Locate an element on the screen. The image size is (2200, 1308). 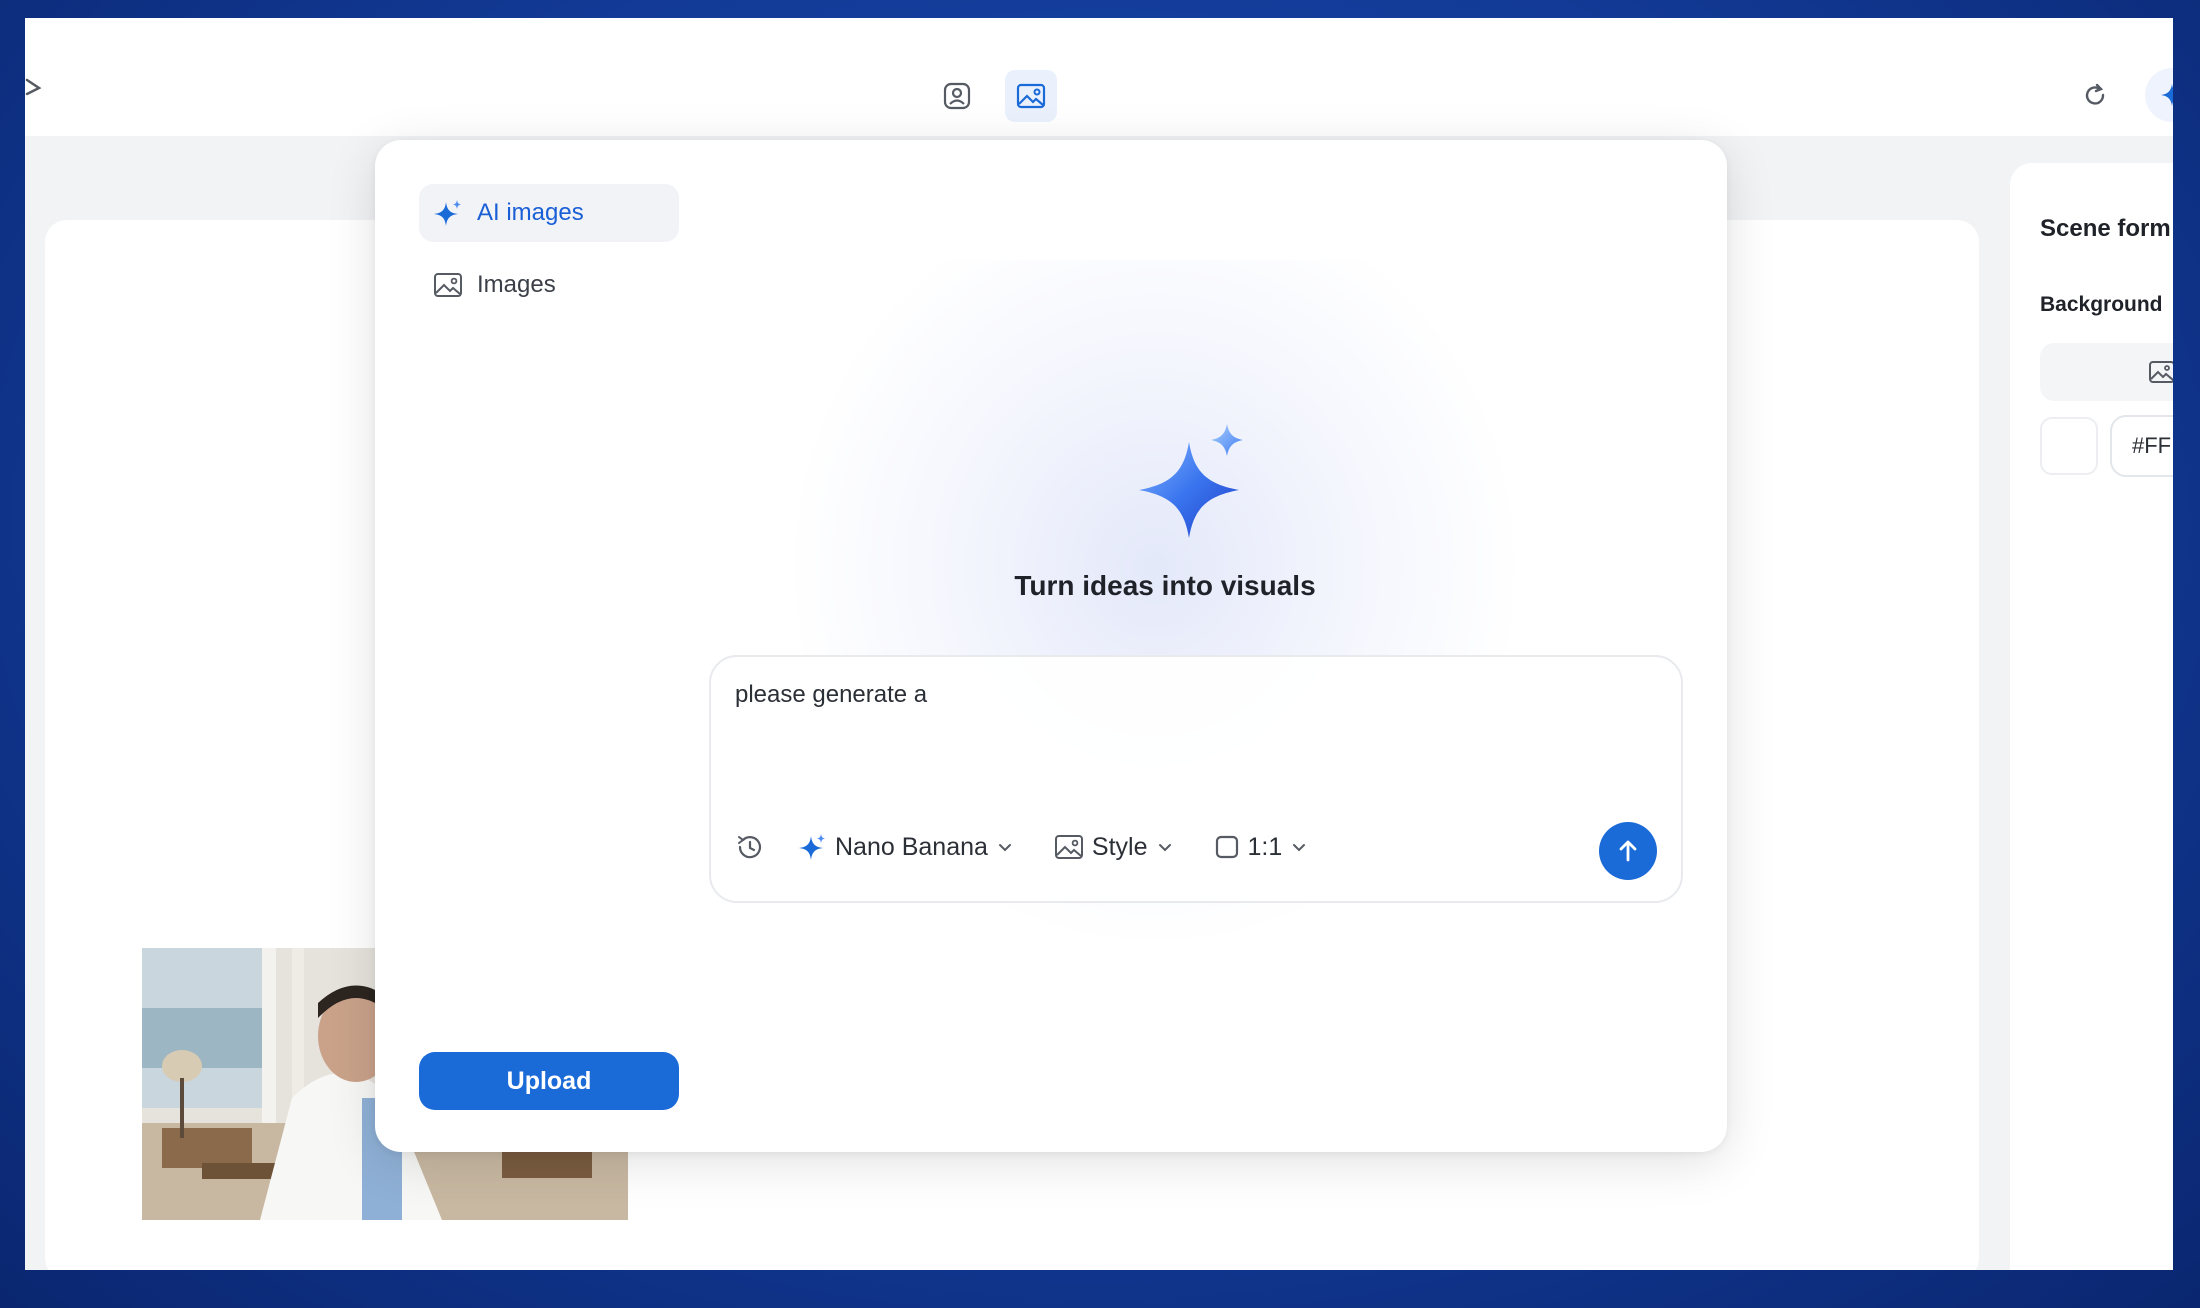
back-icon is located at coordinates (37, 87).